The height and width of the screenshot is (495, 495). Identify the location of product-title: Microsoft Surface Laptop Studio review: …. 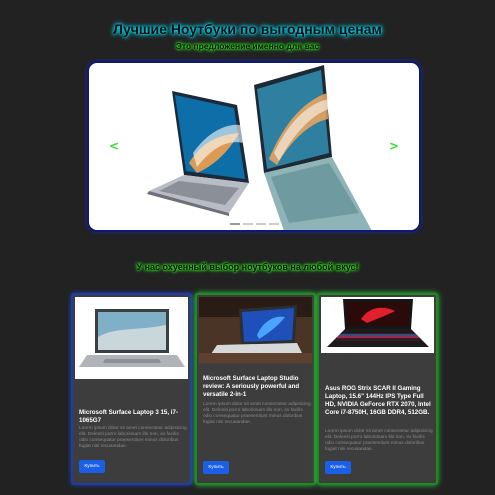
(251, 386).